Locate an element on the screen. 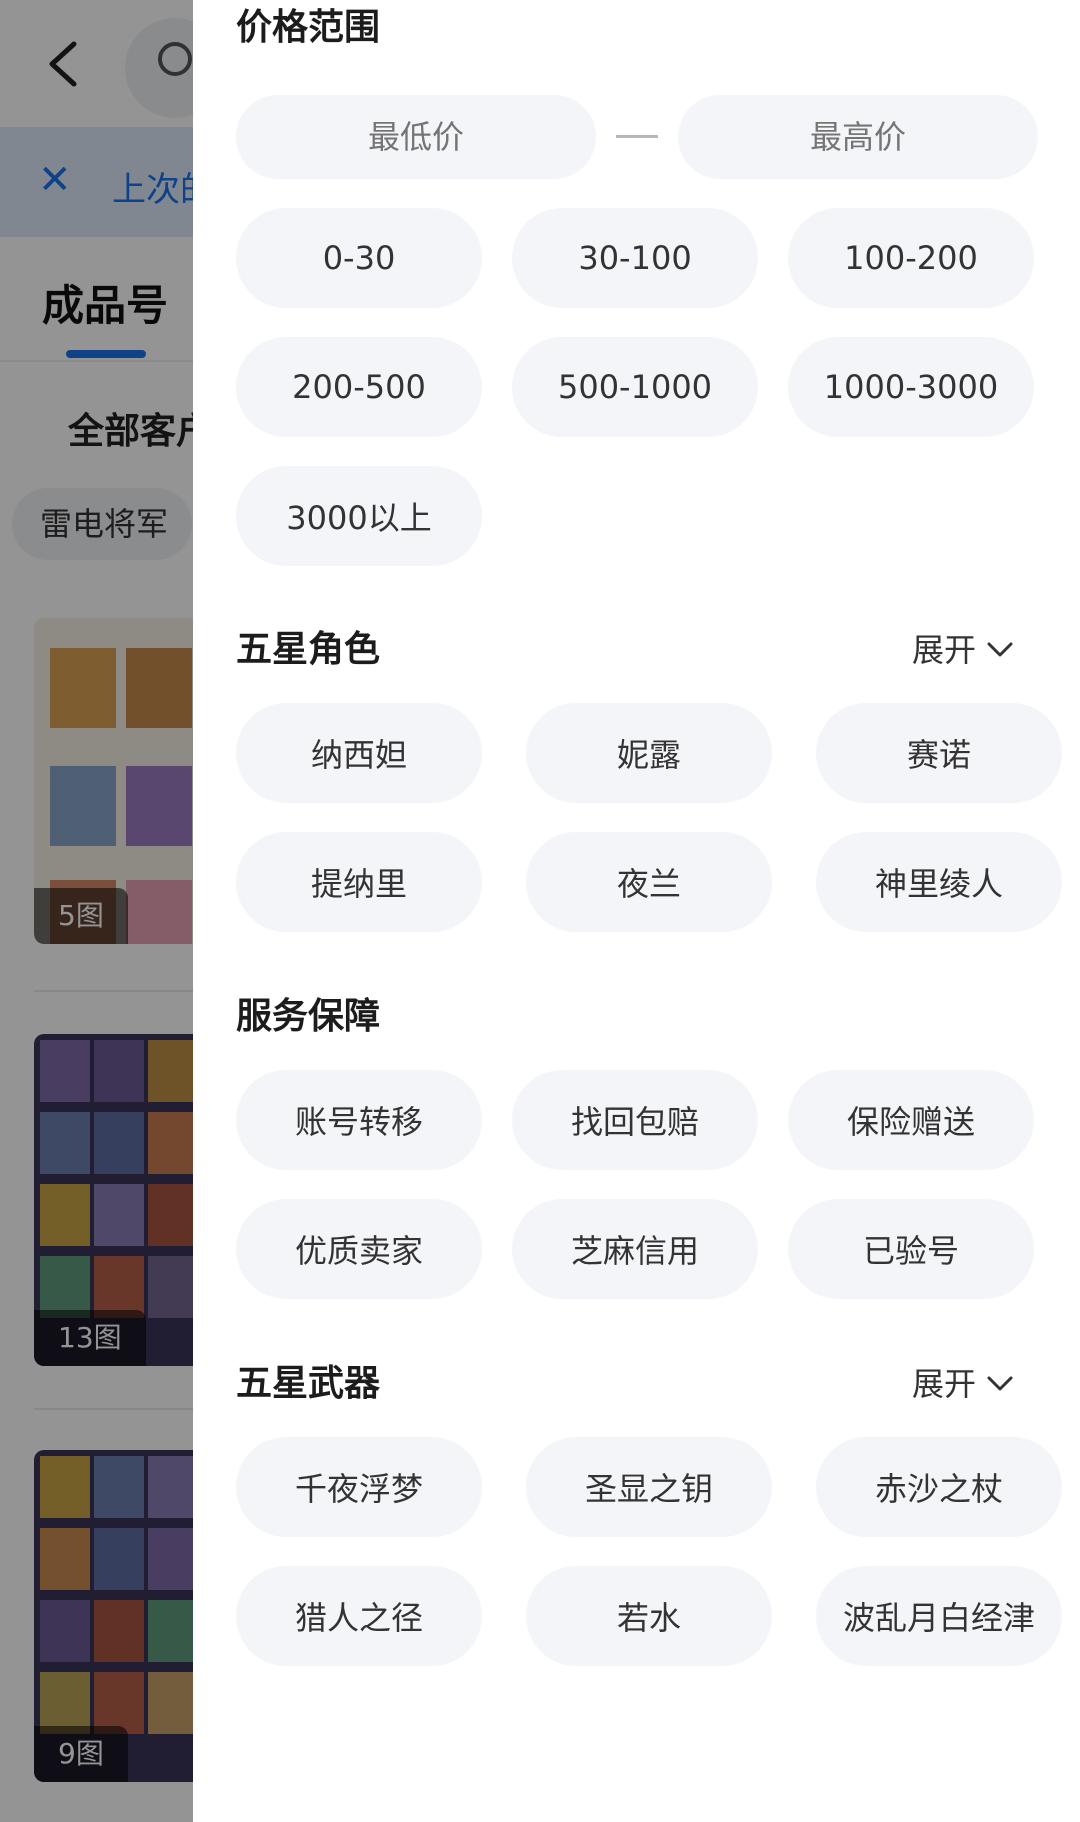 Image resolution: width=1080 pixels, height=1822 pixels. character-chip: 赛诺 is located at coordinates (939, 753).